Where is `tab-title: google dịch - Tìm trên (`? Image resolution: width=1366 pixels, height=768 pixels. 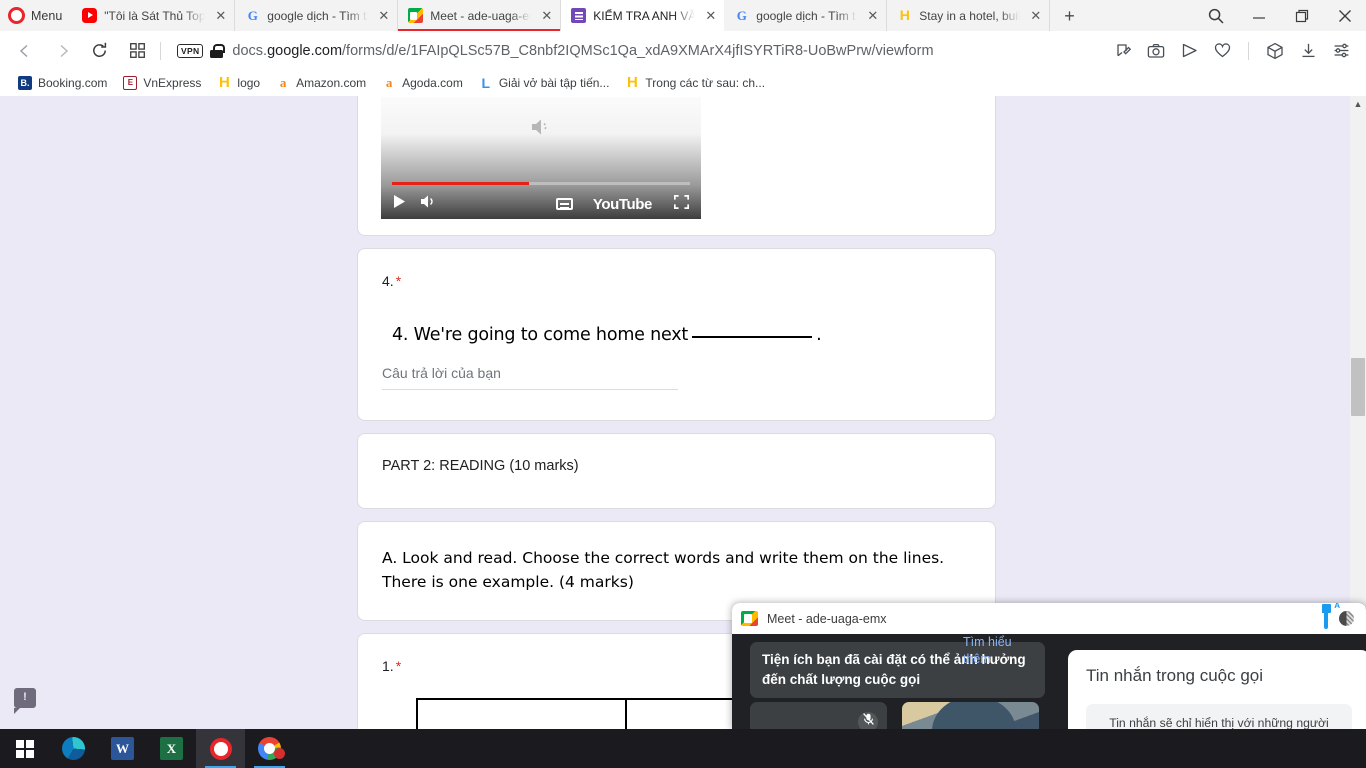 tab-title: google dịch - Tìm trên ( is located at coordinates (808, 15).